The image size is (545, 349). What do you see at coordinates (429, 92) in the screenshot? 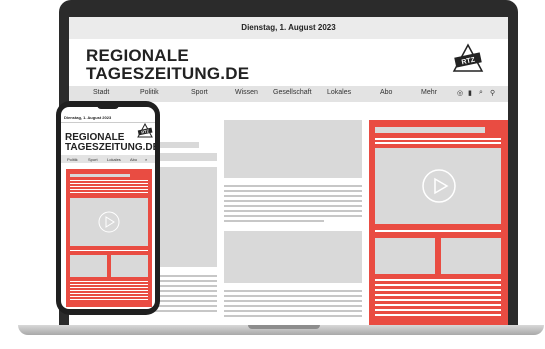
I see `nav-item-mehr: Mehr` at bounding box center [429, 92].